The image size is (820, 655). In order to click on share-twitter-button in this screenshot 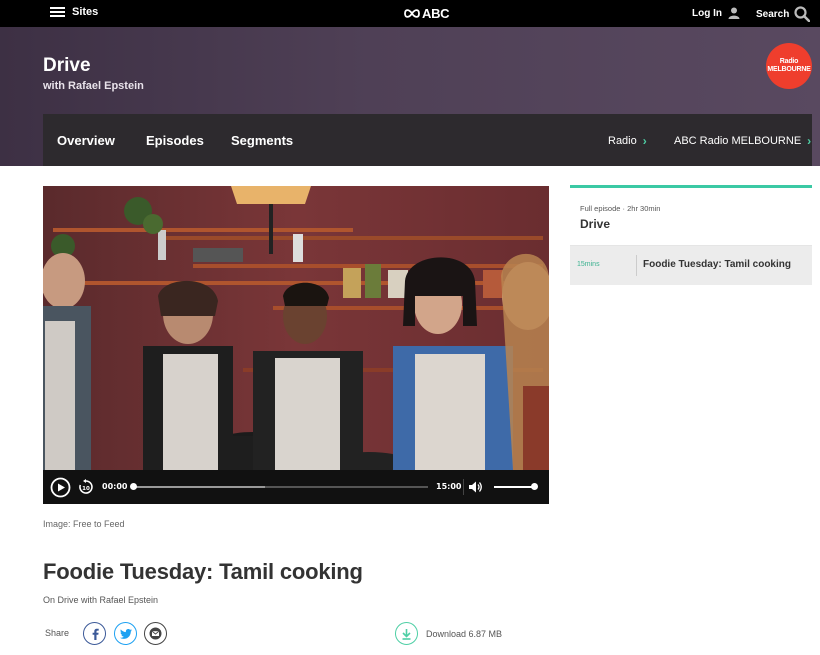, I will do `click(125, 633)`.